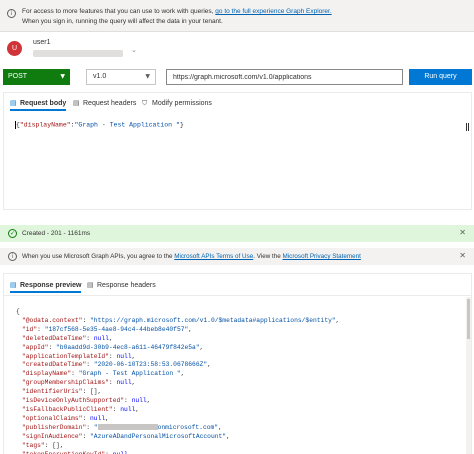  I want to click on tab-modify-permissions: ⛉ Modify permissions, so click(177, 103).